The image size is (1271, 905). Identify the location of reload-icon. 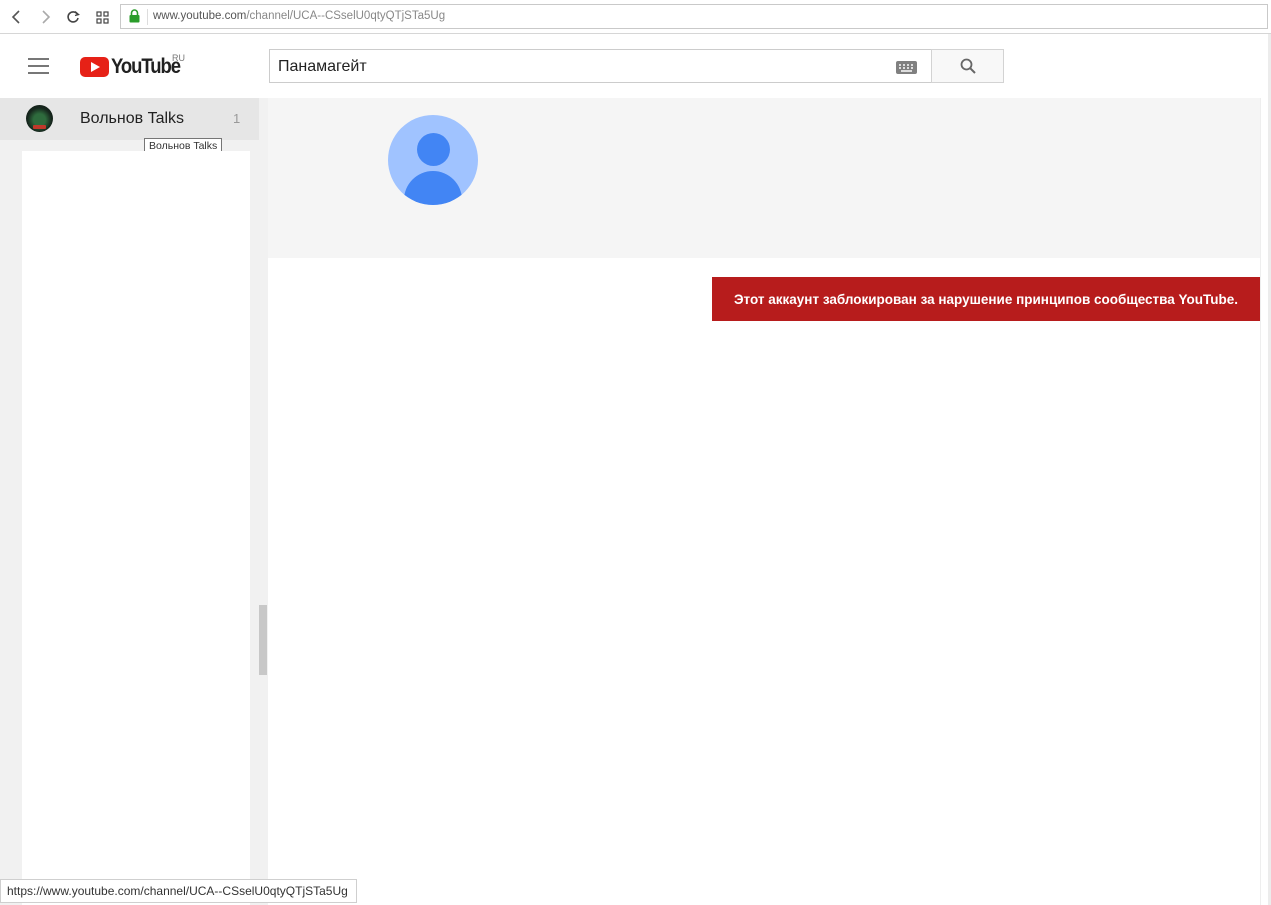
(73, 17).